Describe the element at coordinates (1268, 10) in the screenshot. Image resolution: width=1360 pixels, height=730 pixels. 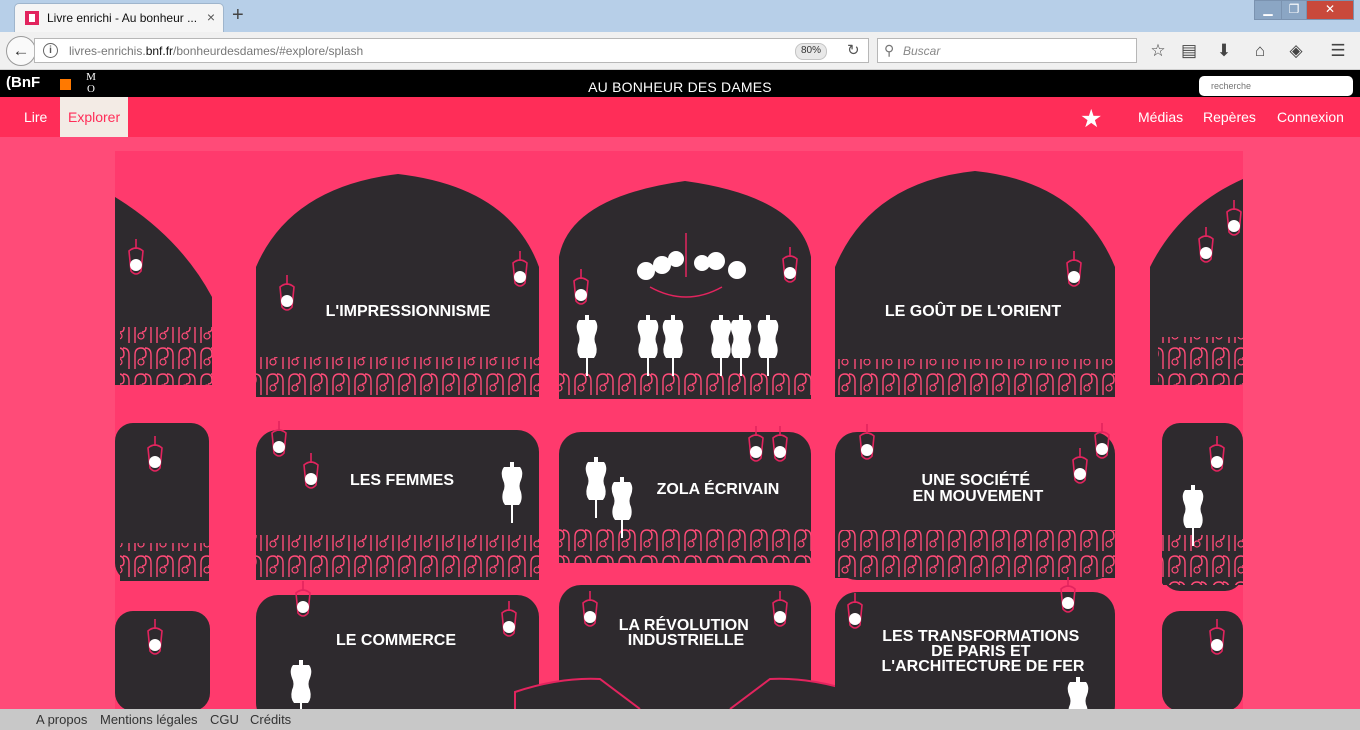
I see `minimize-icon: ▁` at that location.